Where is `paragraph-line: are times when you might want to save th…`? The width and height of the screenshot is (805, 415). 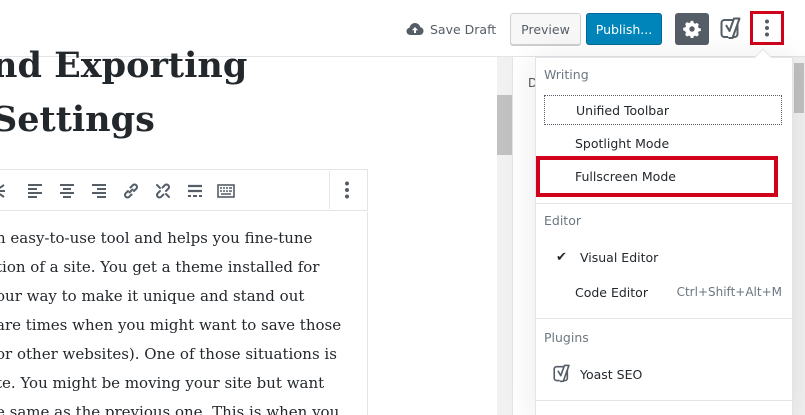 paragraph-line: are times when you might want to save th… is located at coordinates (171, 325).